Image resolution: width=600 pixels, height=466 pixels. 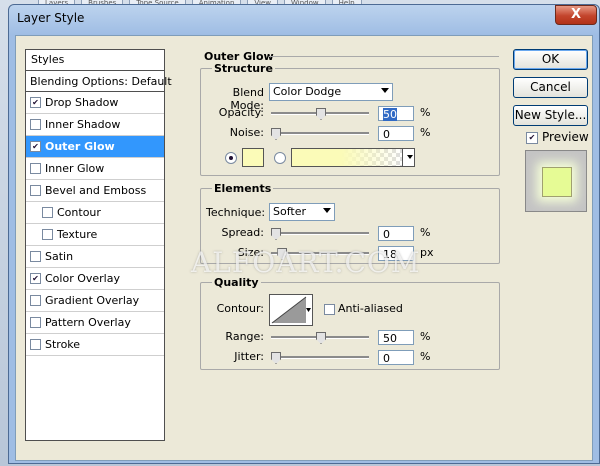 I want to click on range-label: Range:, so click(x=244, y=336).